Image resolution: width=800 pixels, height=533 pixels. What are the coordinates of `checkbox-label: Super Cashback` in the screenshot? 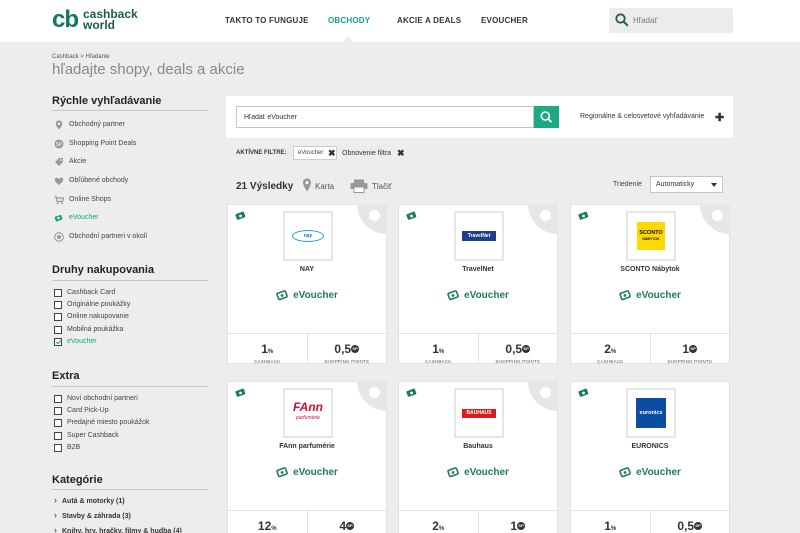 It's located at (93, 435).